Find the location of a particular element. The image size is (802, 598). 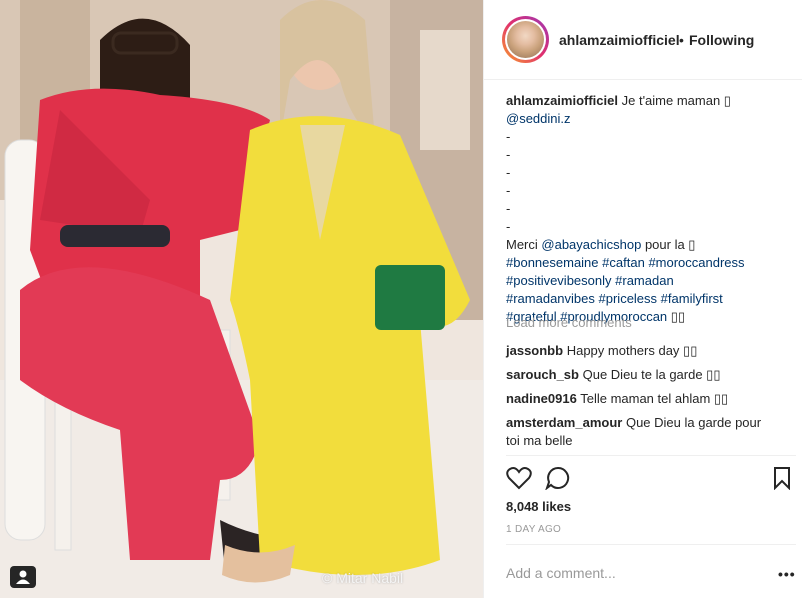

caption-username: ahlamzaimiofficiel is located at coordinates (562, 100).